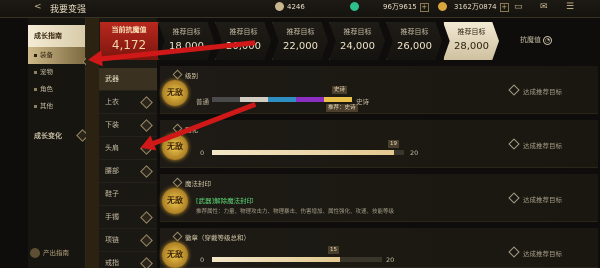 This screenshot has width=600, height=268. I want to click on menu-icon: ☰, so click(570, 7).